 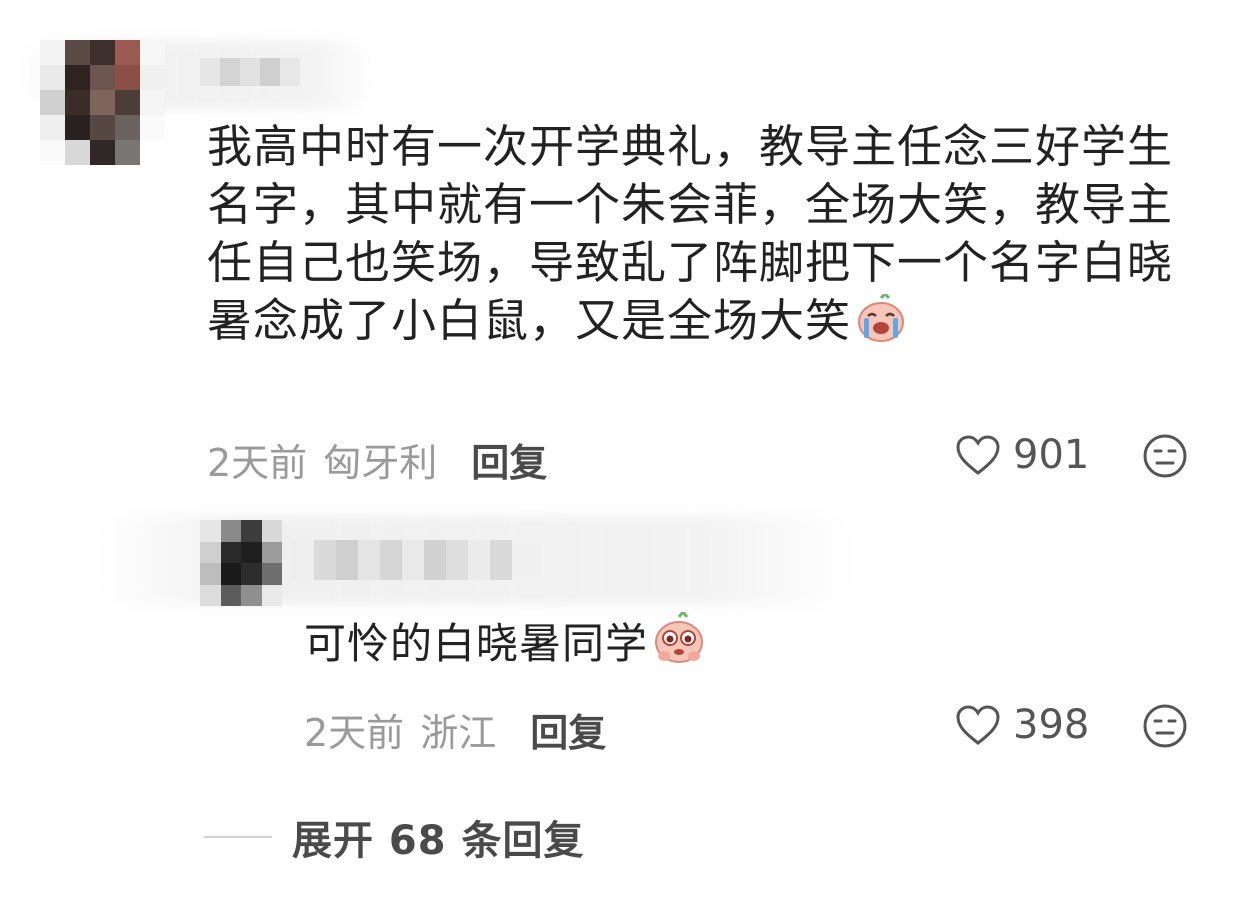 I want to click on comment-location: 匈牙利, so click(x=380, y=463).